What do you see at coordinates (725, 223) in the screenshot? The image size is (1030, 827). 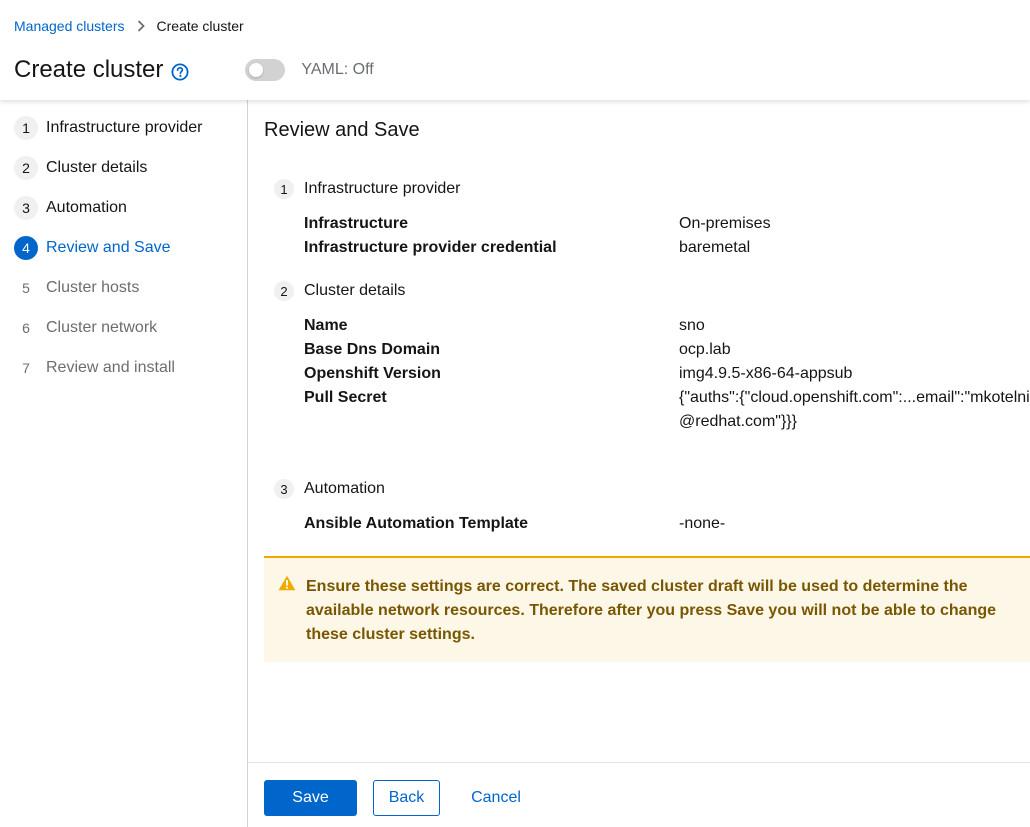 I see `field-value: On-premises` at bounding box center [725, 223].